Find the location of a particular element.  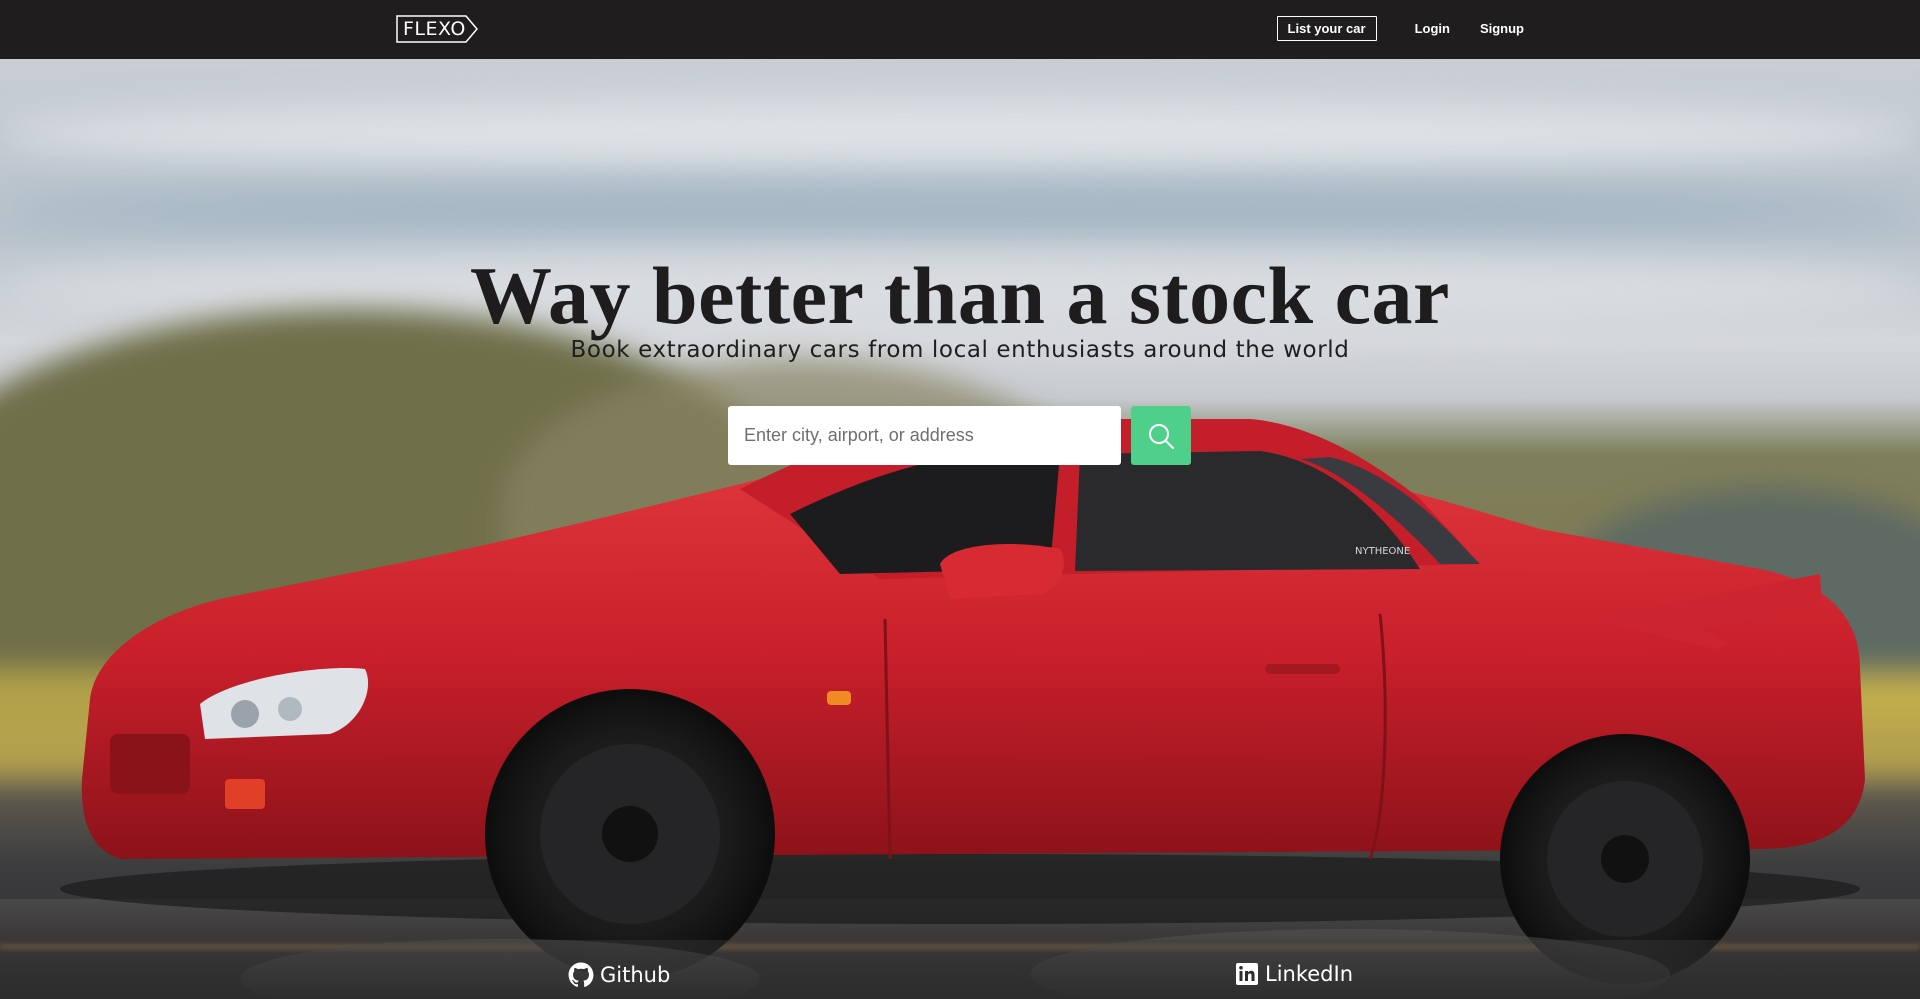

nav-links: List your car Login Signup is located at coordinates (1400, 28).